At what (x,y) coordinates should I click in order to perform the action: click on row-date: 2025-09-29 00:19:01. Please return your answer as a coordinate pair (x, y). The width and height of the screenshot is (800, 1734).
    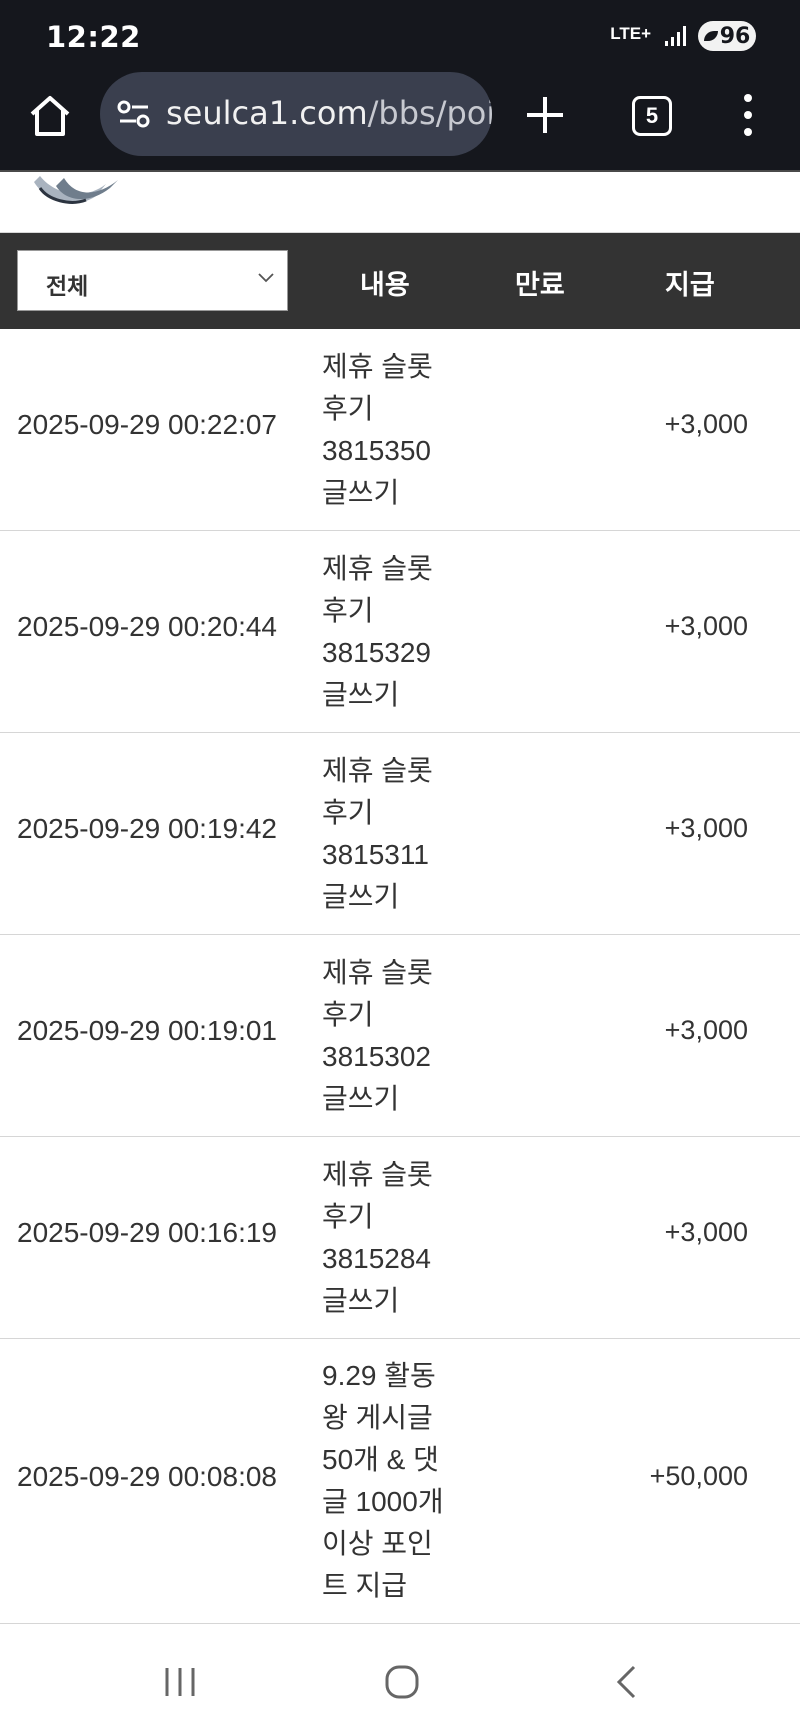
    Looking at the image, I should click on (147, 1030).